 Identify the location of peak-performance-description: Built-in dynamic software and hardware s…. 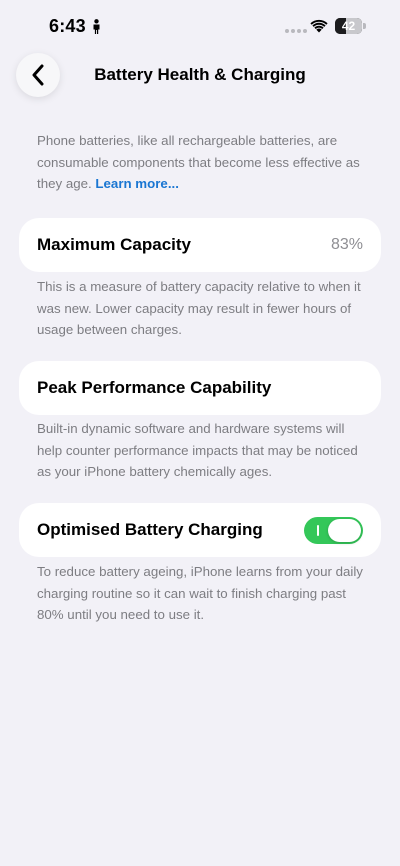
(197, 450).